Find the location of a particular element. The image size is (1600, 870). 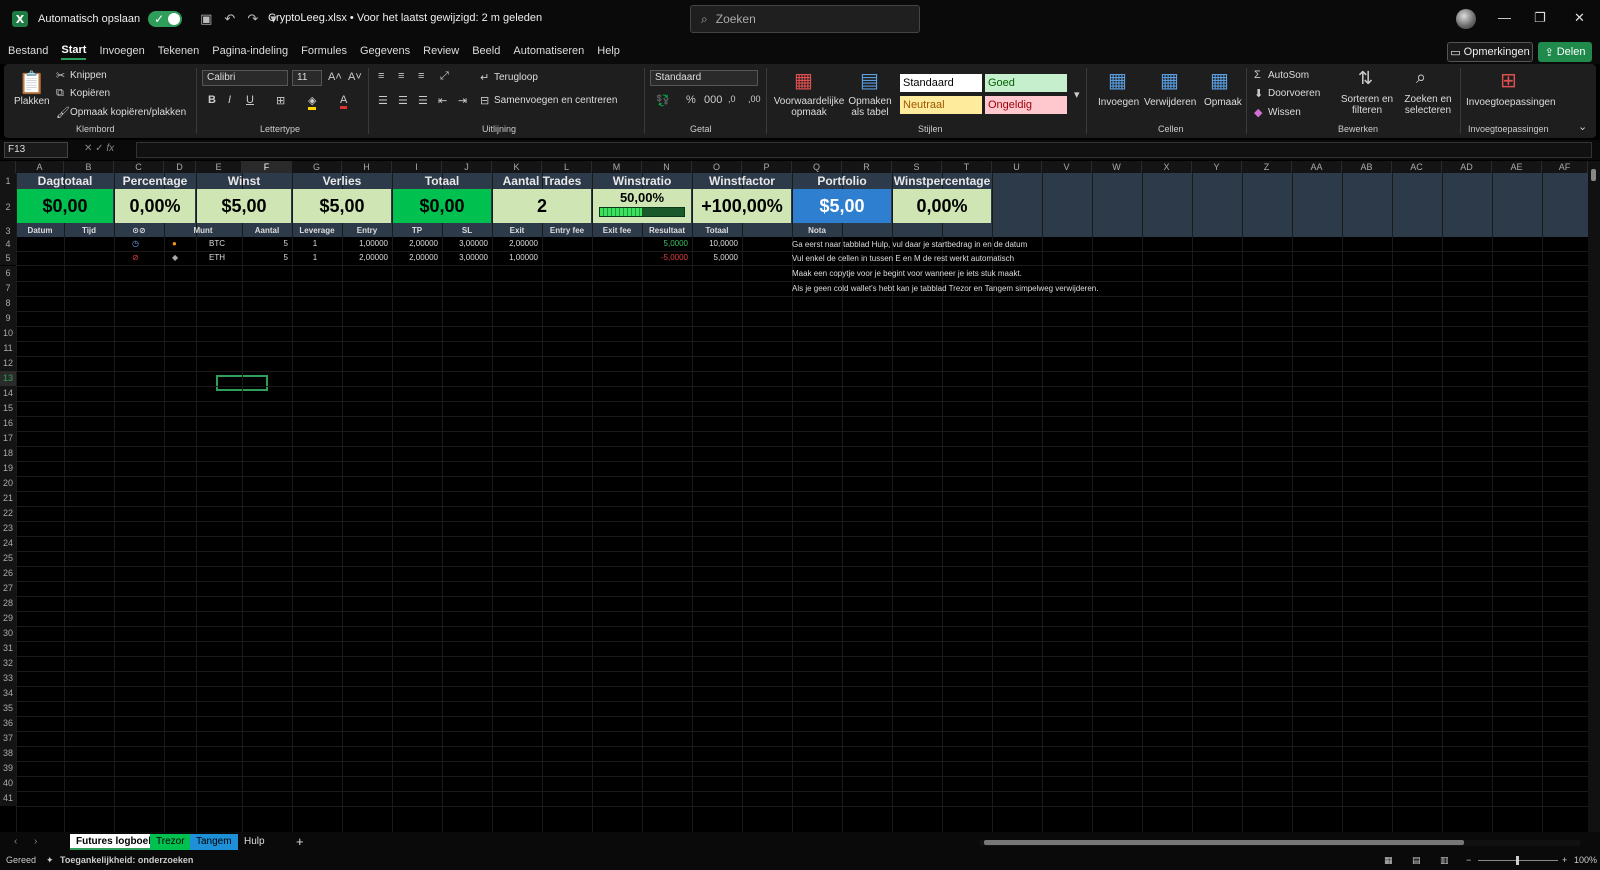

kpi-value: +100,00% is located at coordinates (742, 206).